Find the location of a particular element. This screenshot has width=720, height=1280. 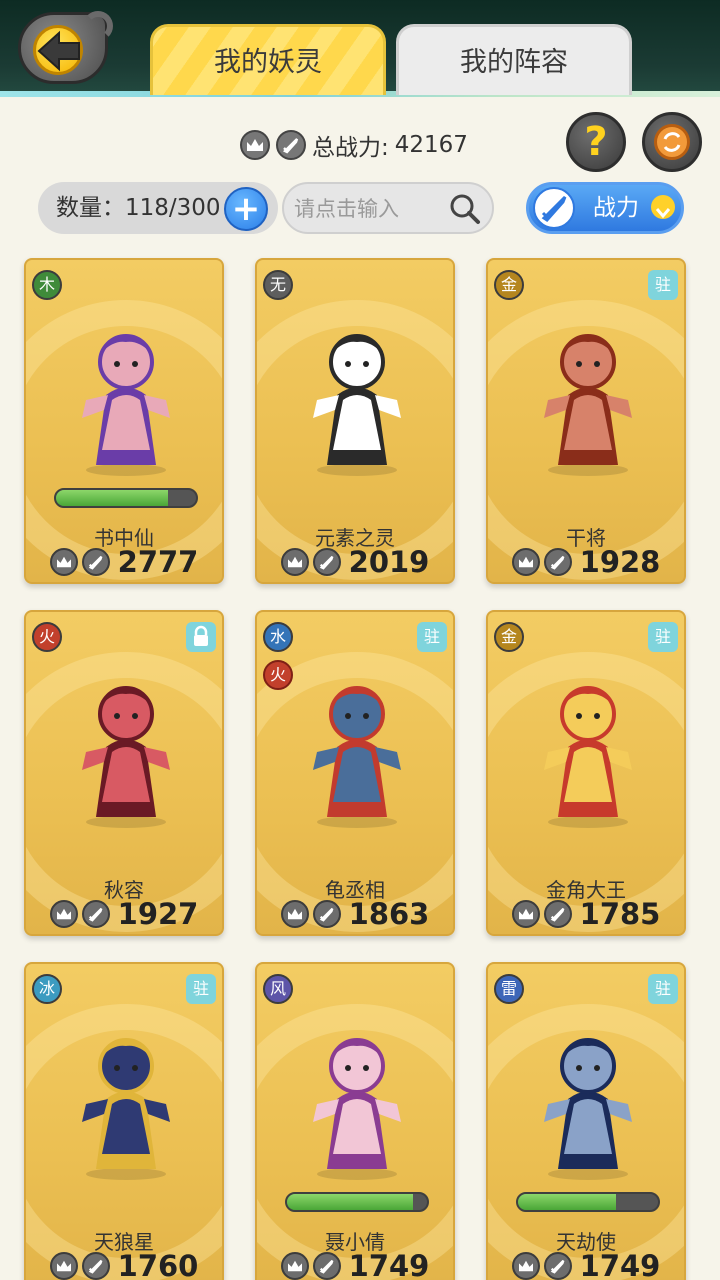

refresh-button is located at coordinates (672, 142).